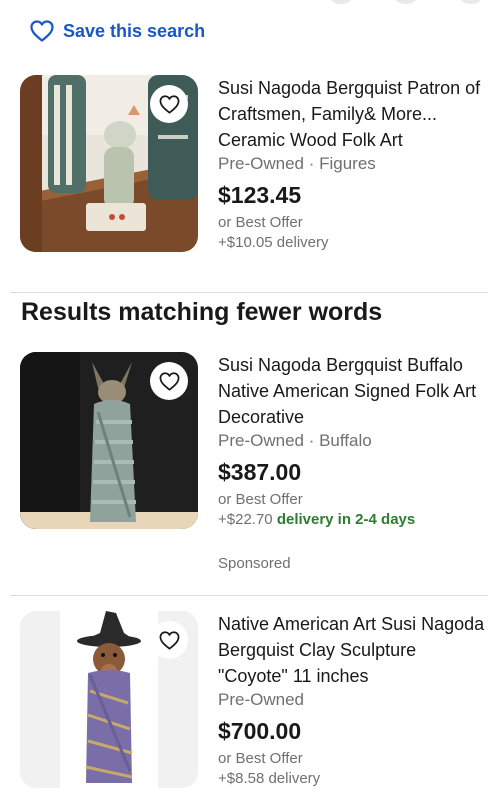 This screenshot has height=799, width=498. I want to click on delivery-speed: delivery in 2-4 days, so click(346, 519).